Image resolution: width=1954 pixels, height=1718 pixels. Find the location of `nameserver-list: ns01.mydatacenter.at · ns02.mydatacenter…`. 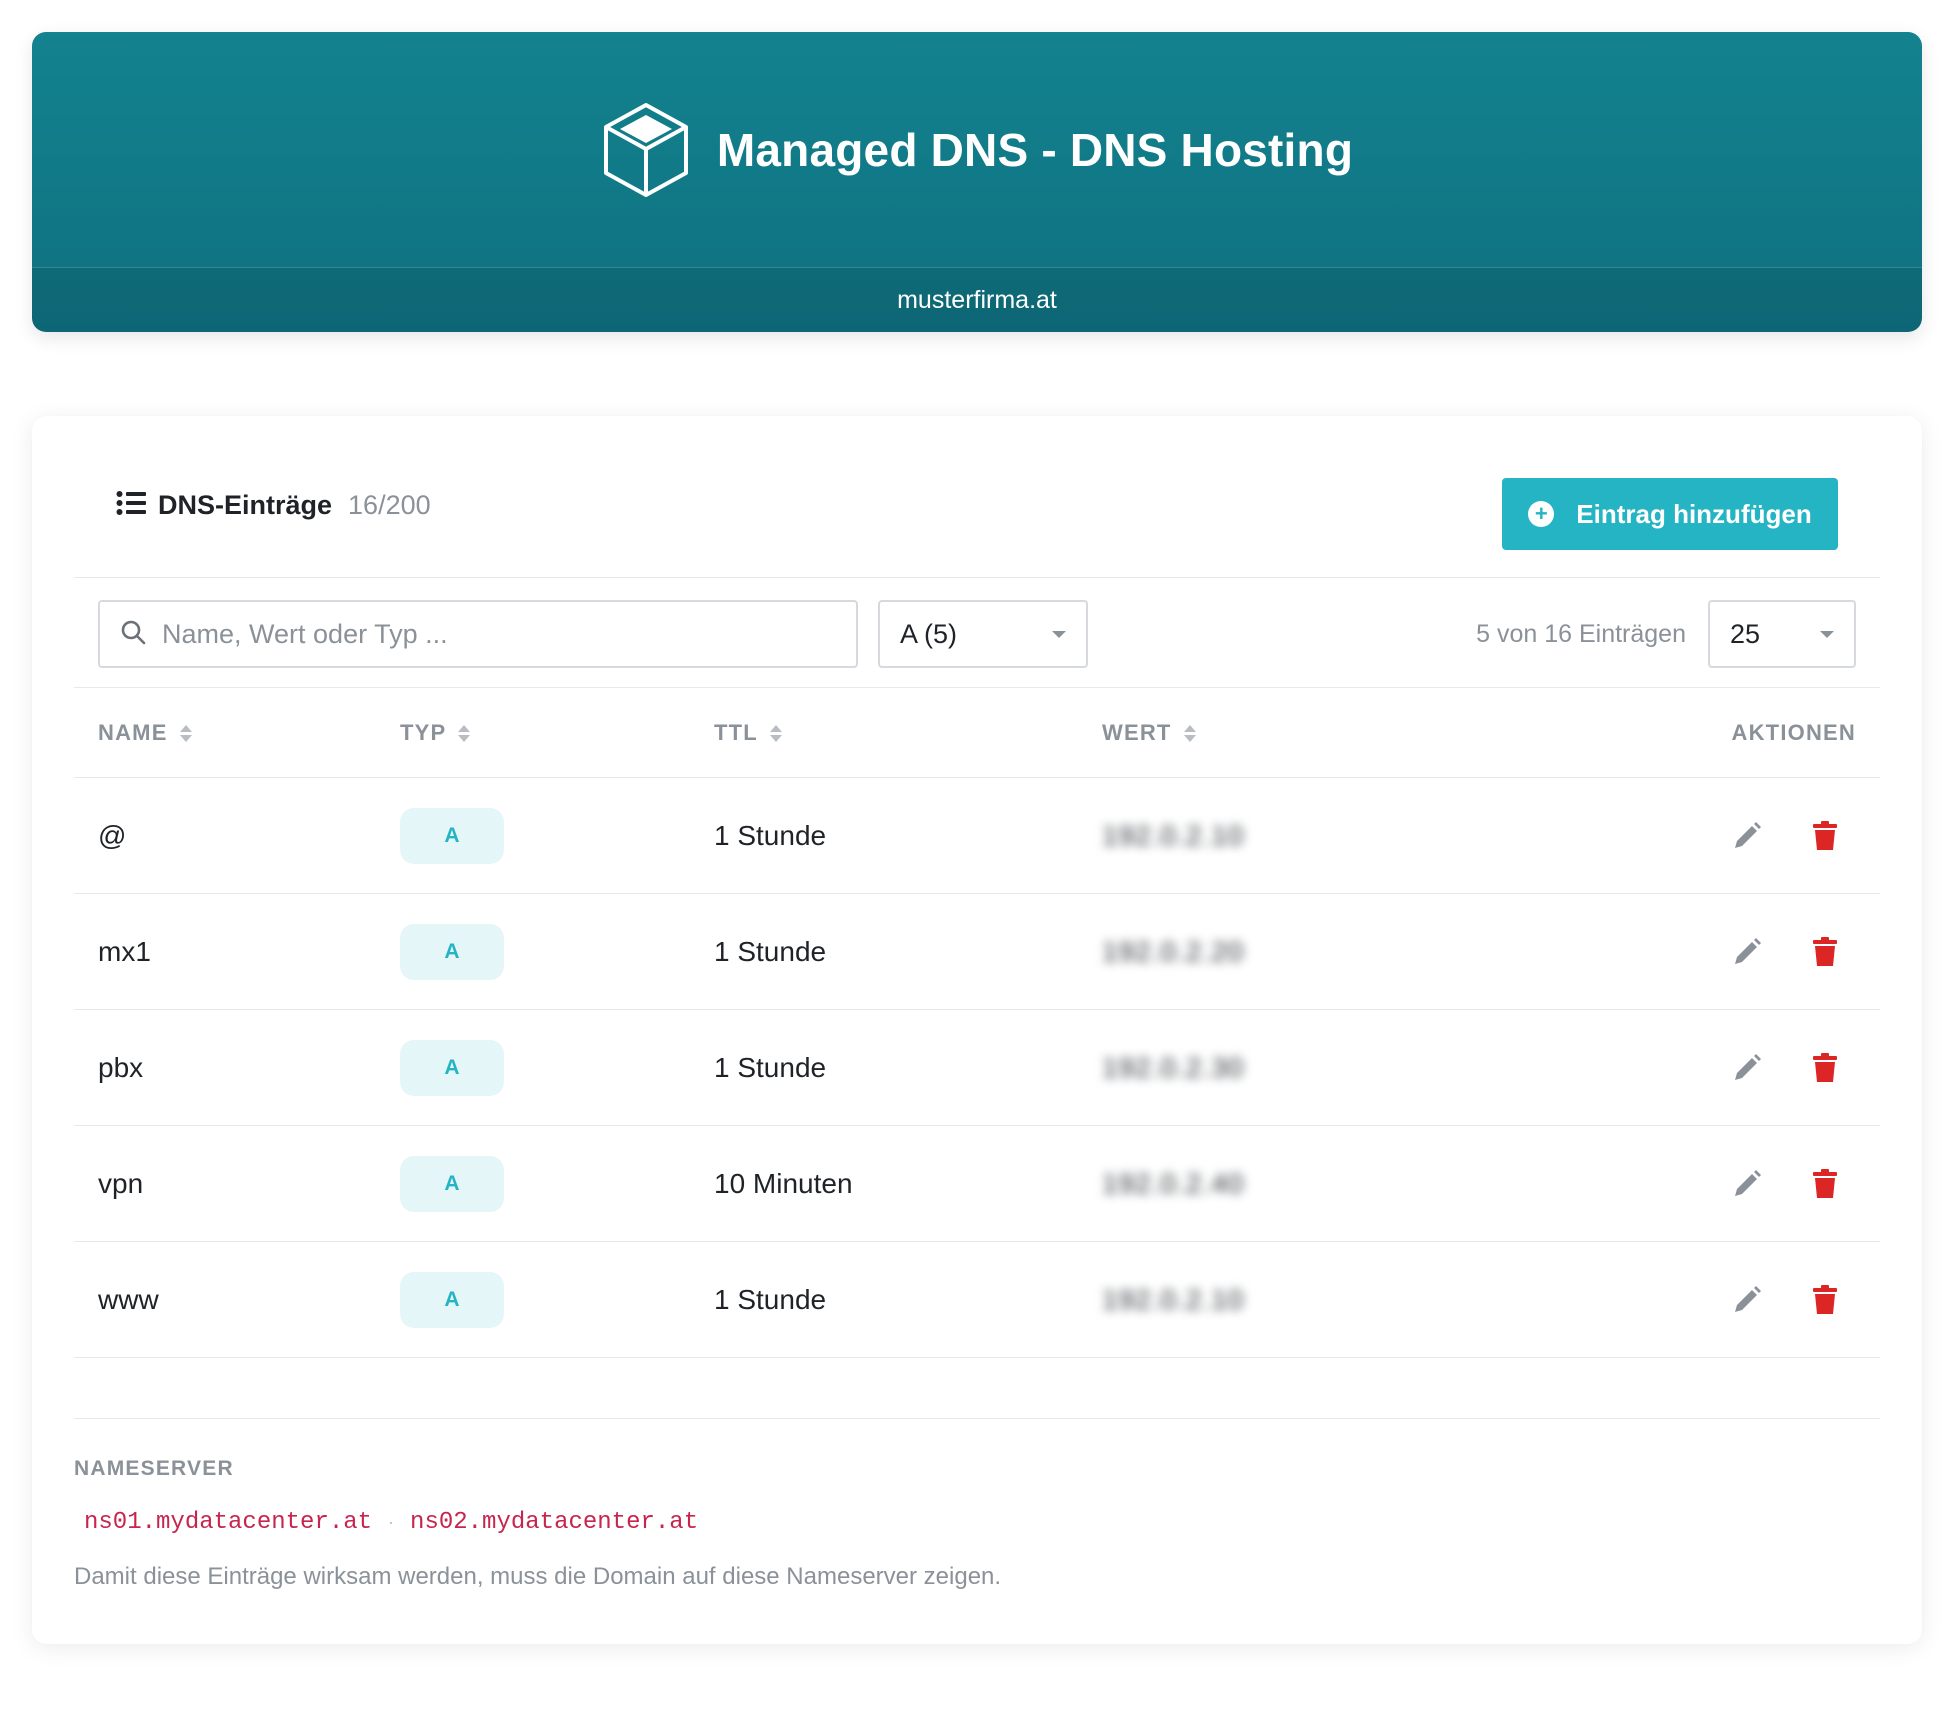

nameserver-list: ns01.mydatacenter.at · ns02.mydatacenter… is located at coordinates (391, 1522).